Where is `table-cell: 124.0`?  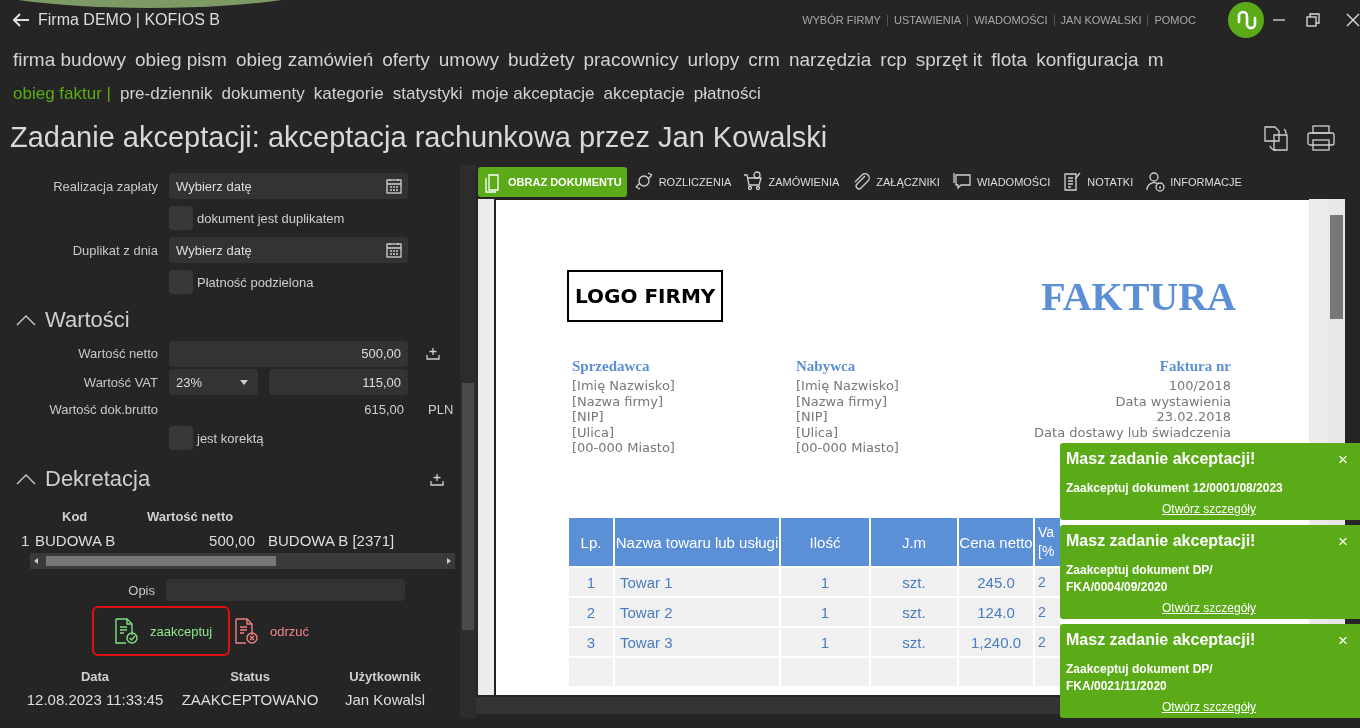
table-cell: 124.0 is located at coordinates (996, 612).